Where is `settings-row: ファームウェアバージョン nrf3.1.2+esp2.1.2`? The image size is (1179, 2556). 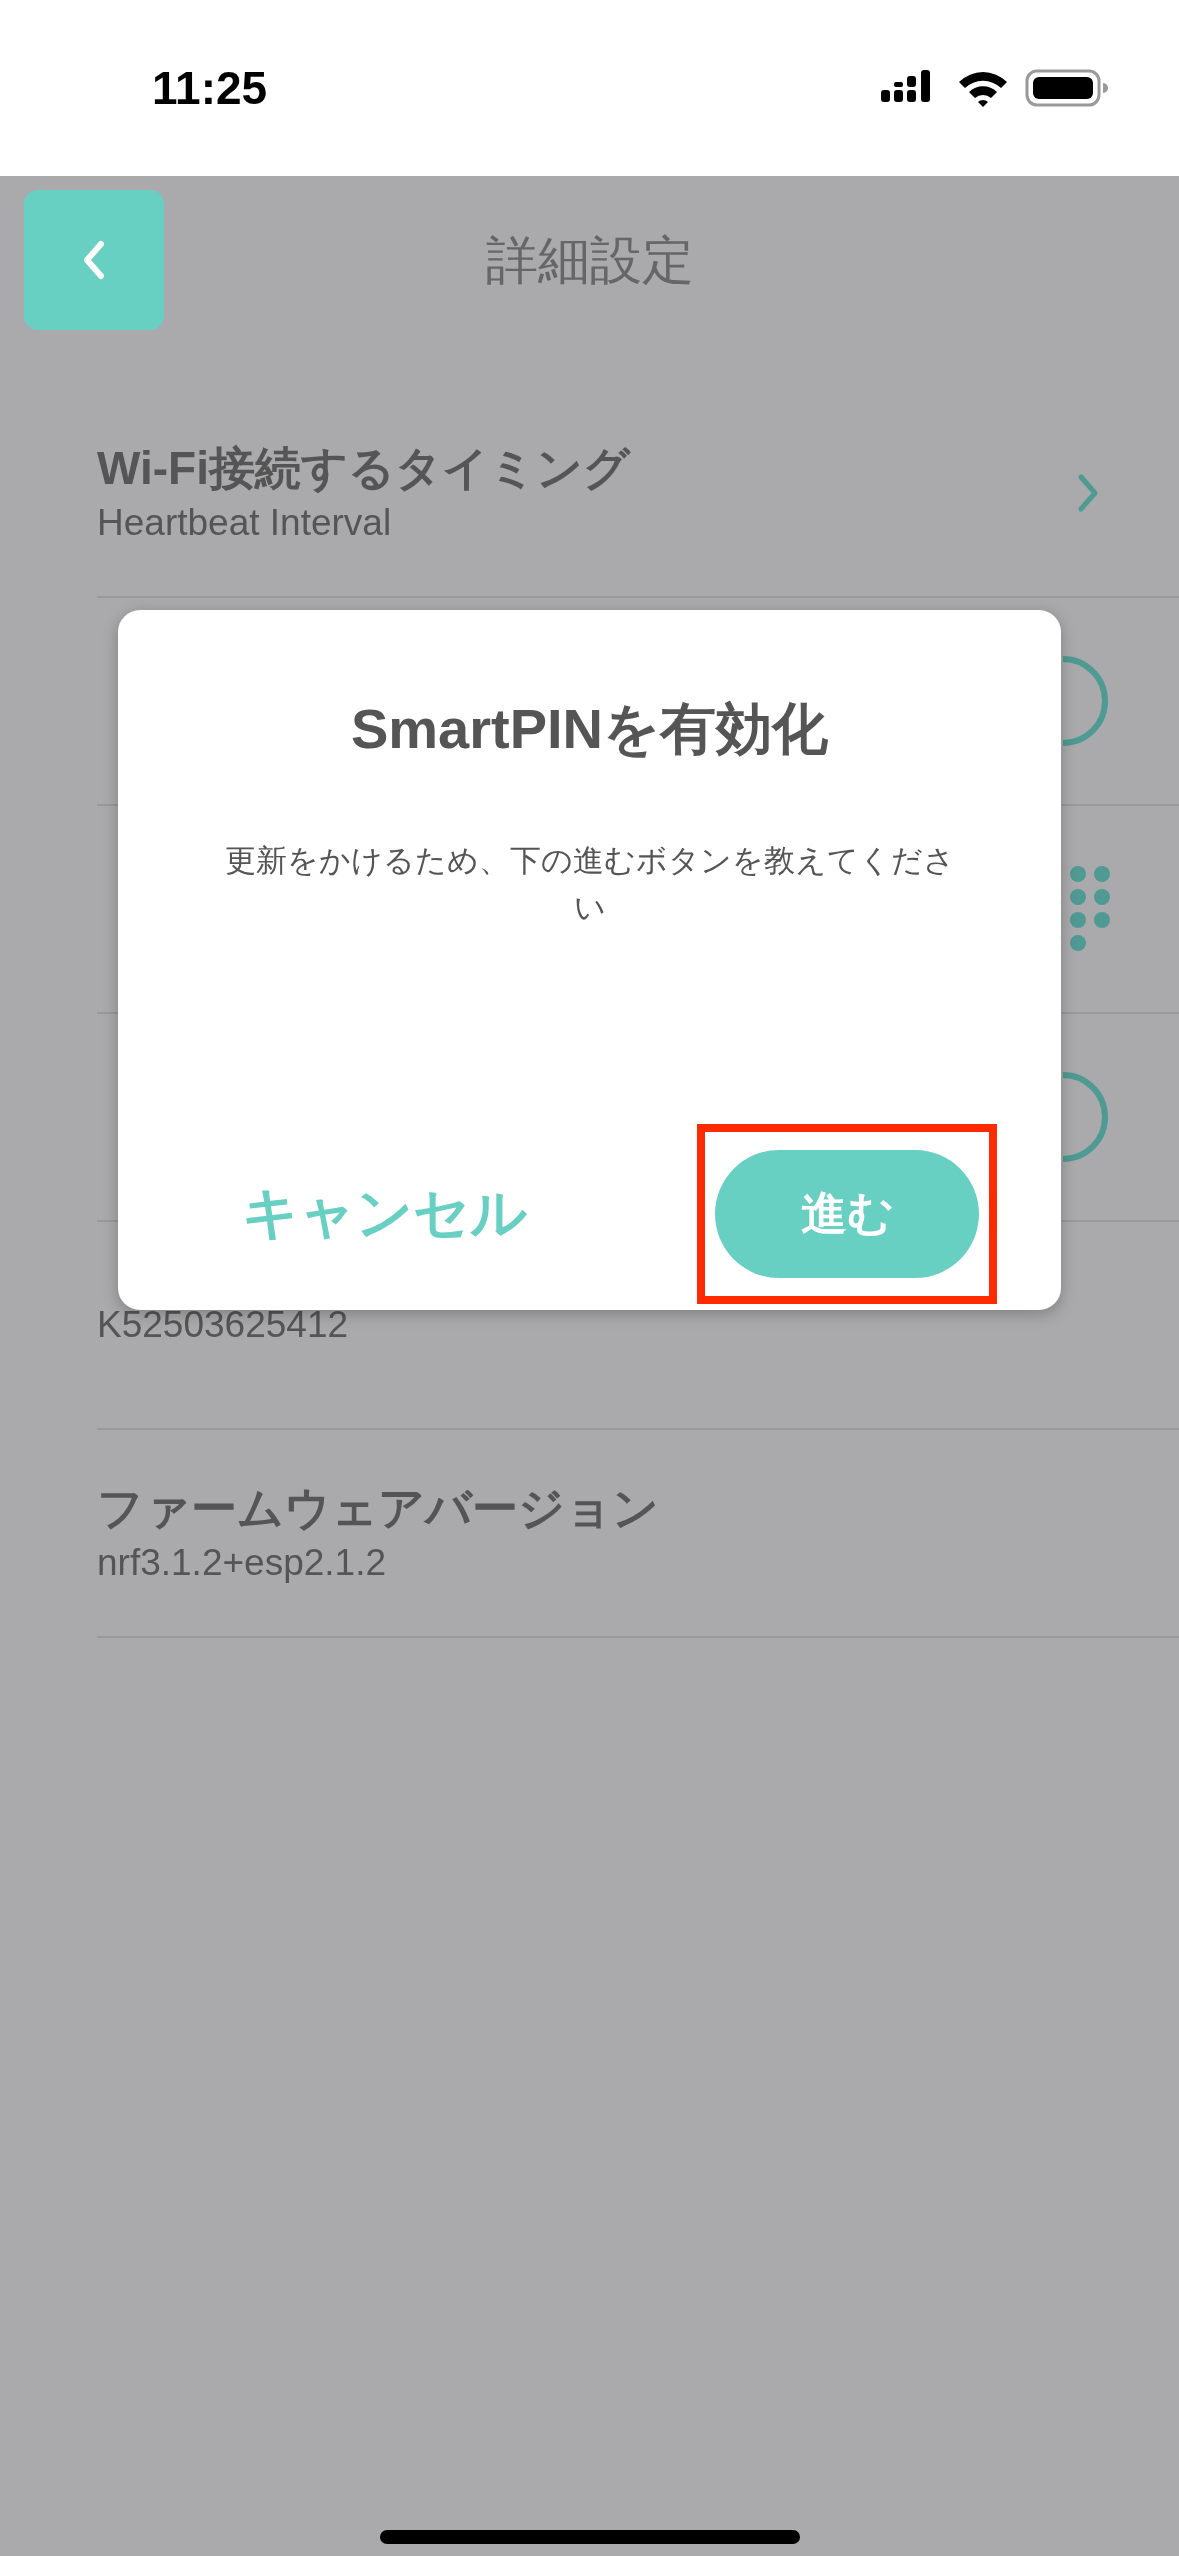
settings-row: ファームウェアバージョン nrf3.1.2+esp2.1.2 is located at coordinates (638, 1534).